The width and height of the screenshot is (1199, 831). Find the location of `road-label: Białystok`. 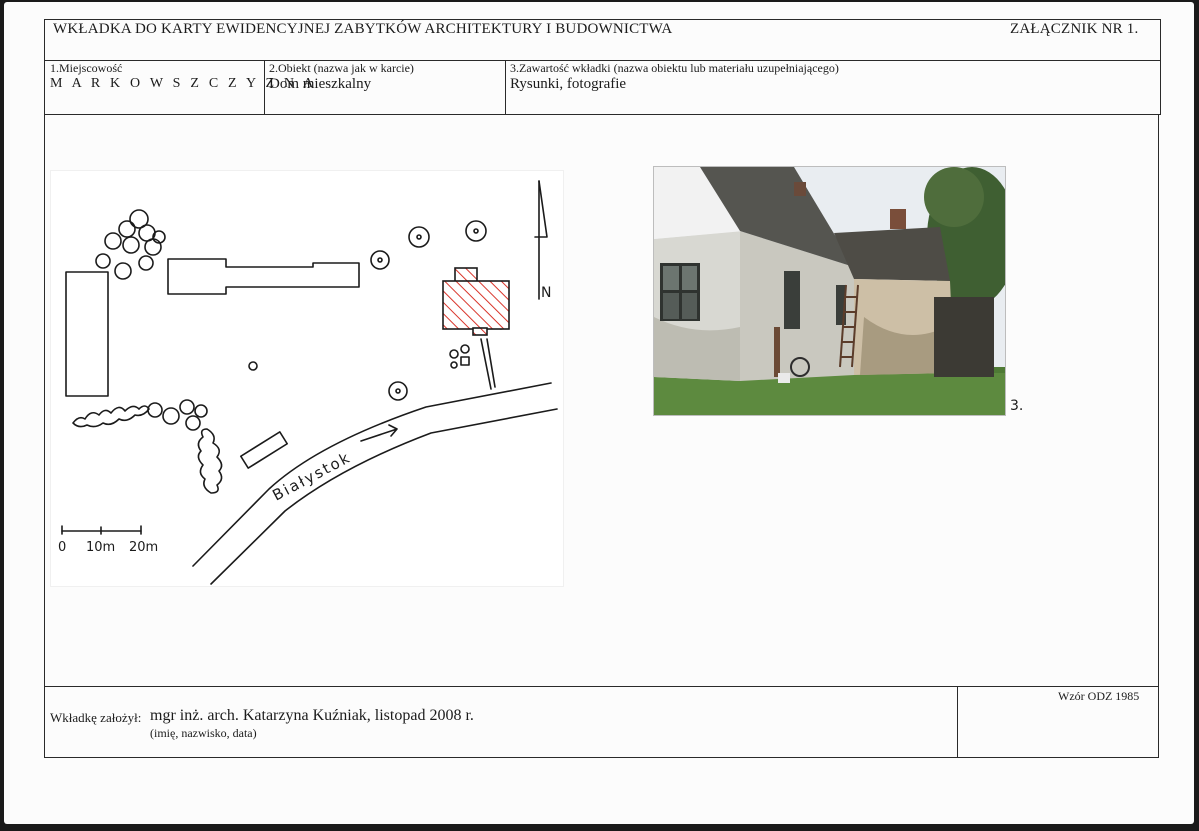

road-label: Białystok is located at coordinates (311, 476).